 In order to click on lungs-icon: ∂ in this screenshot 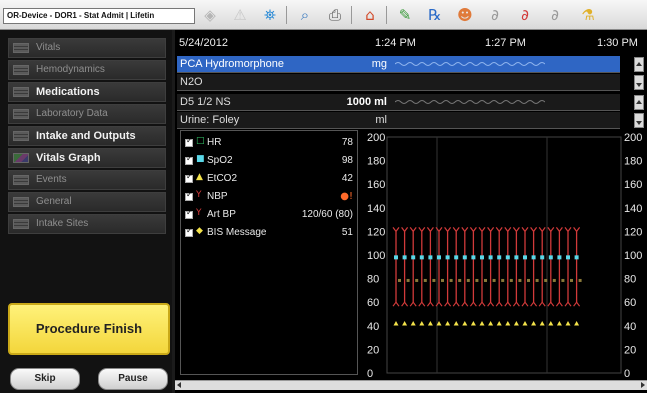, I will do `click(495, 15)`.